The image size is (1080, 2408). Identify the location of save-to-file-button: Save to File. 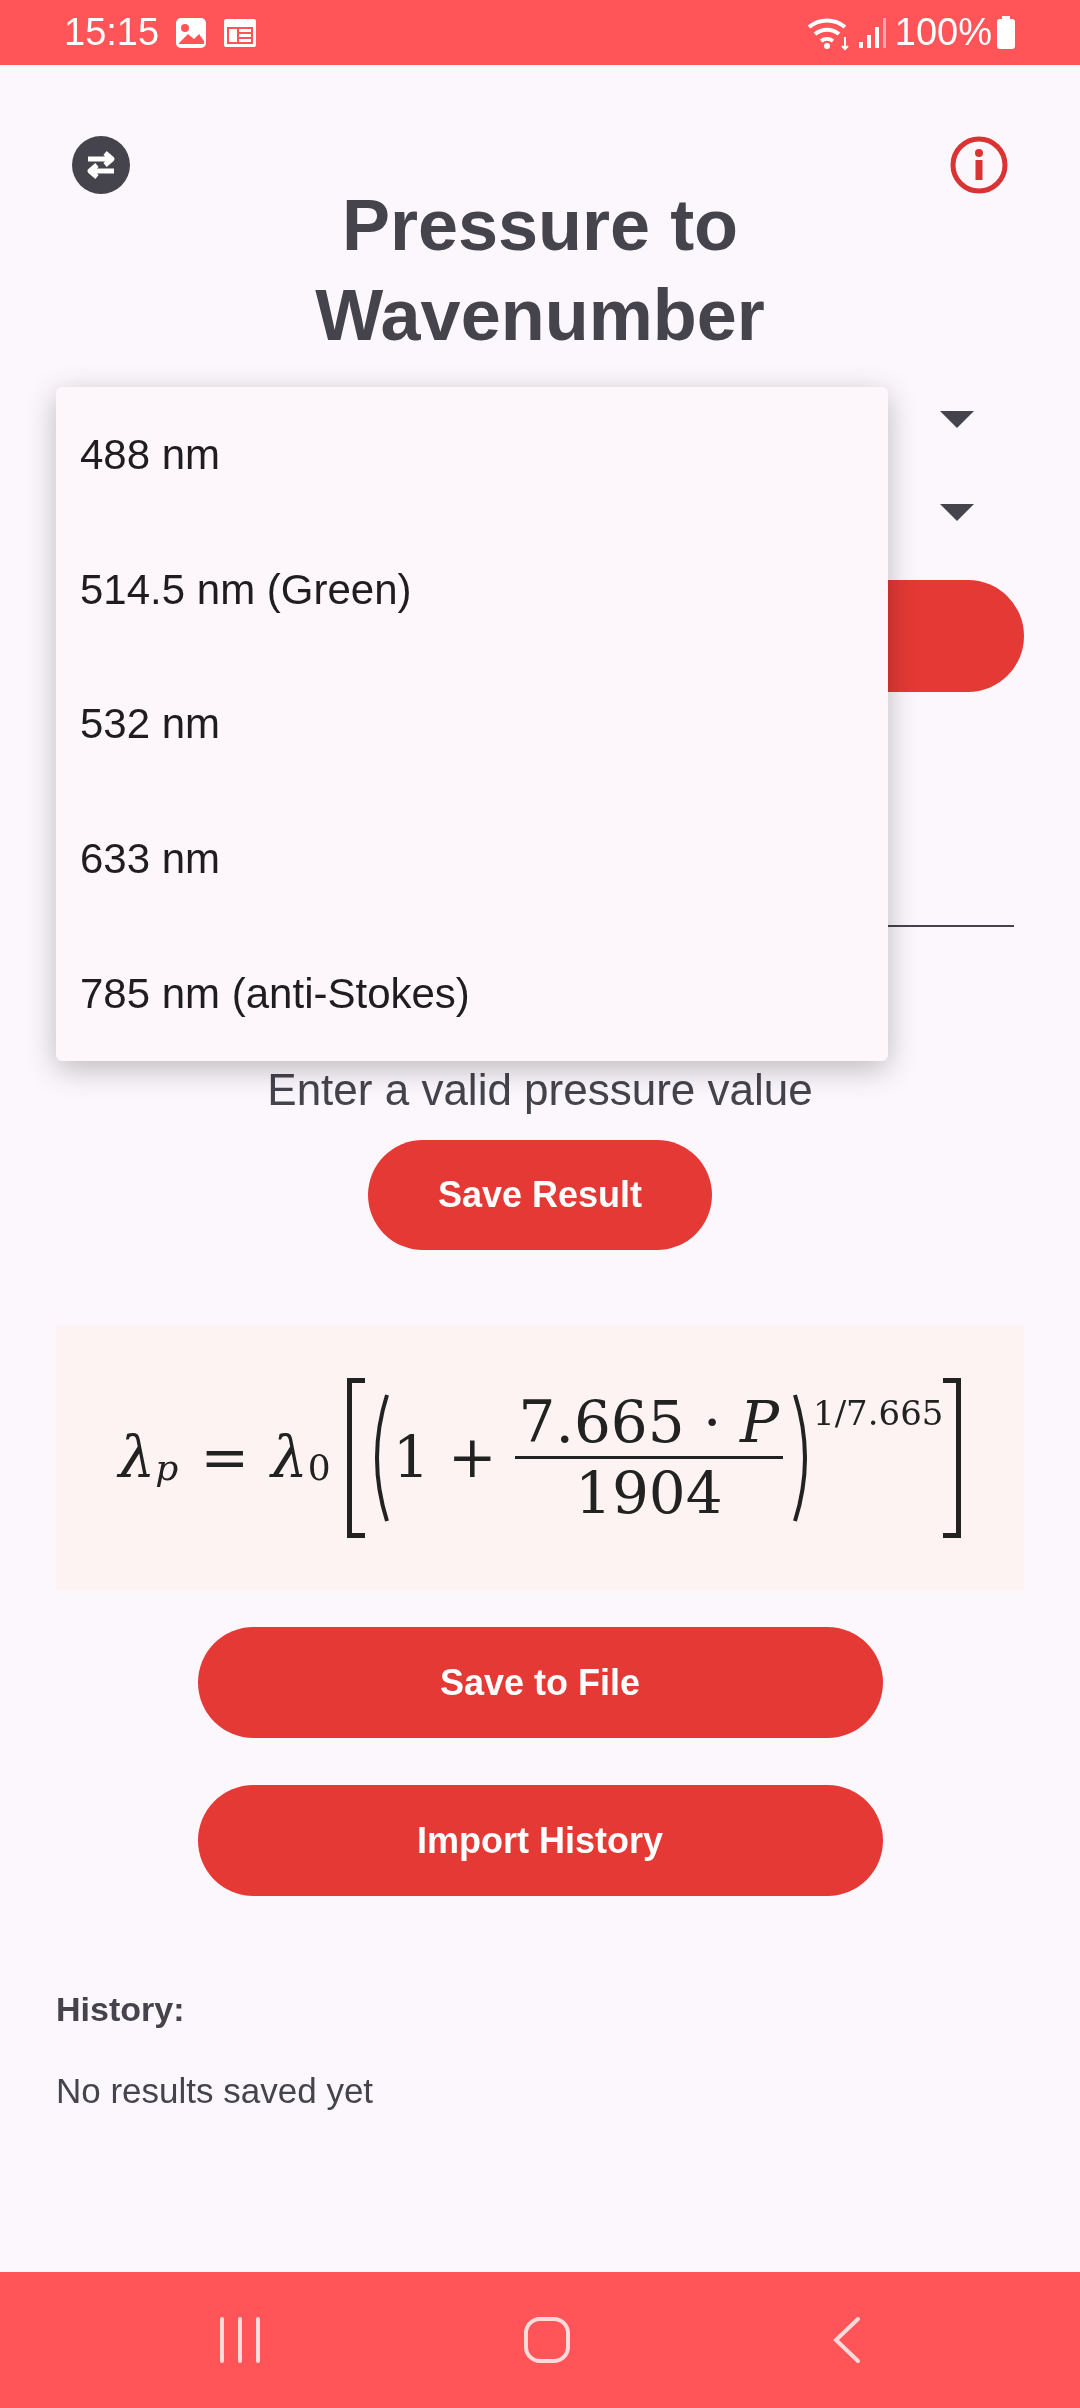
(540, 1682).